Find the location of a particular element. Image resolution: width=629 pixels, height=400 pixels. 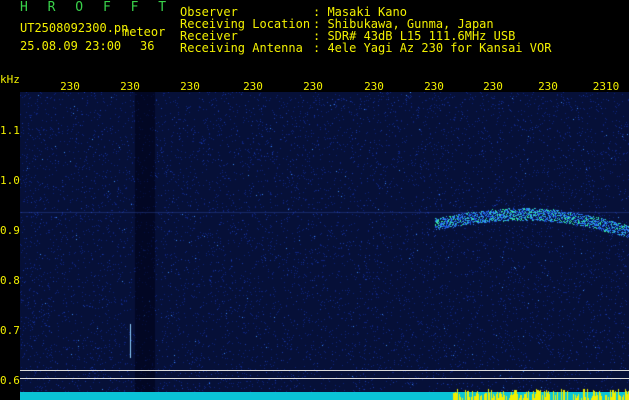

reference-line-upper is located at coordinates (324, 370).